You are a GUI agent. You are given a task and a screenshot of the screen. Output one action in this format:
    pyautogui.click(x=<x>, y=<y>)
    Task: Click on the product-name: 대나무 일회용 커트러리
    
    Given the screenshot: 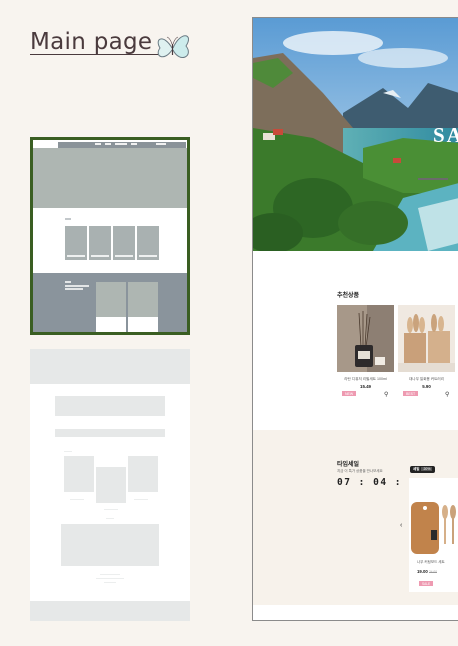 What is the action you would take?
    pyautogui.click(x=426, y=379)
    